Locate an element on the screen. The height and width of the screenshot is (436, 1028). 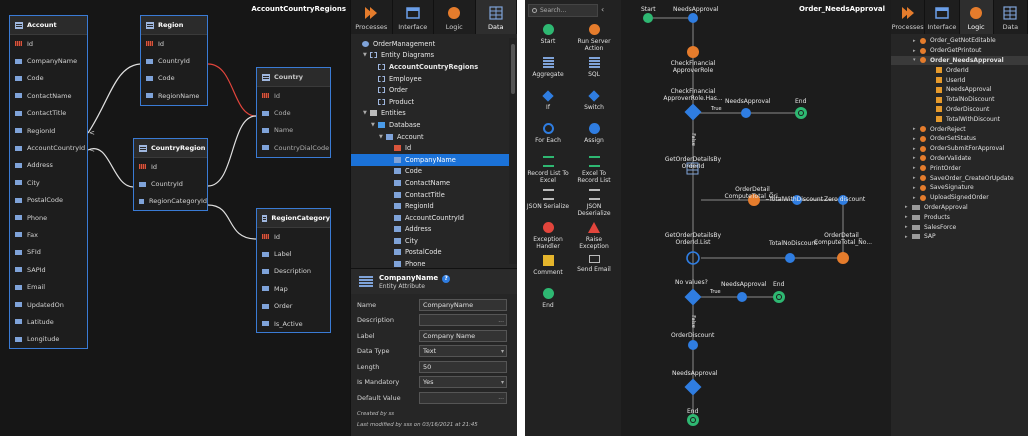
tree-item: PostalCode is located at coordinates (430, 253).